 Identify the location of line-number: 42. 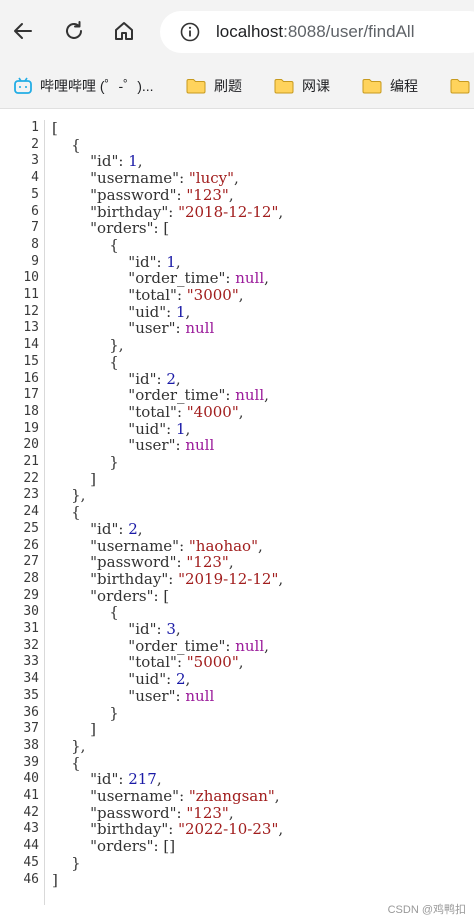
(31, 812).